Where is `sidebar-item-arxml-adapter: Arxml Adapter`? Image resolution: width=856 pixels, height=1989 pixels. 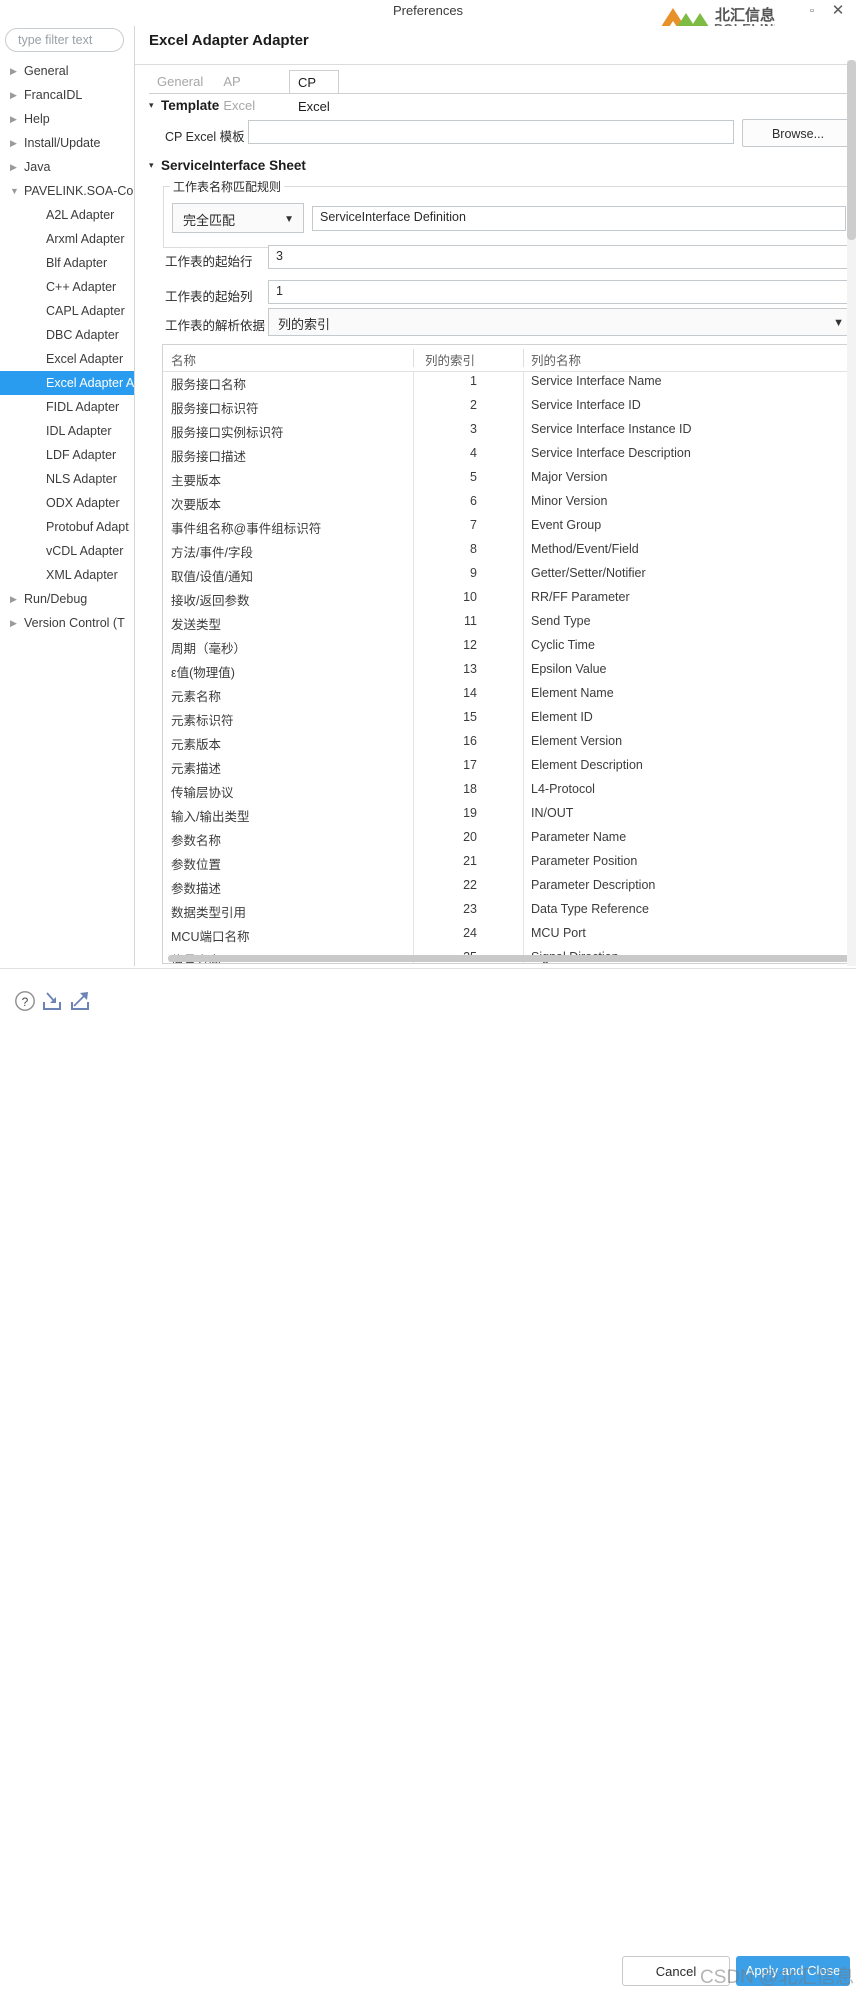
sidebar-item-arxml-adapter: Arxml Adapter is located at coordinates (67, 239).